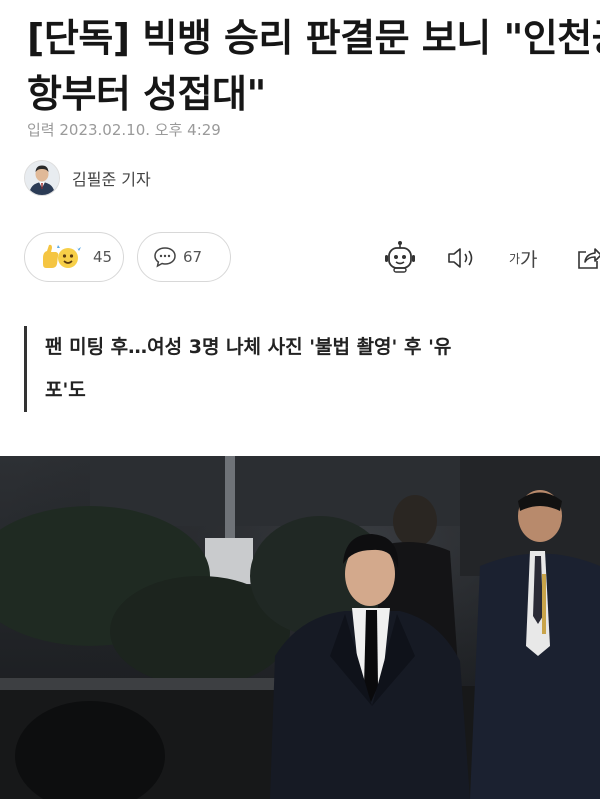  What do you see at coordinates (313, 38) in the screenshot?
I see `headline-line-1: [단독] 빅뱅 승리 판결문 보니 "인천공` at bounding box center [313, 38].